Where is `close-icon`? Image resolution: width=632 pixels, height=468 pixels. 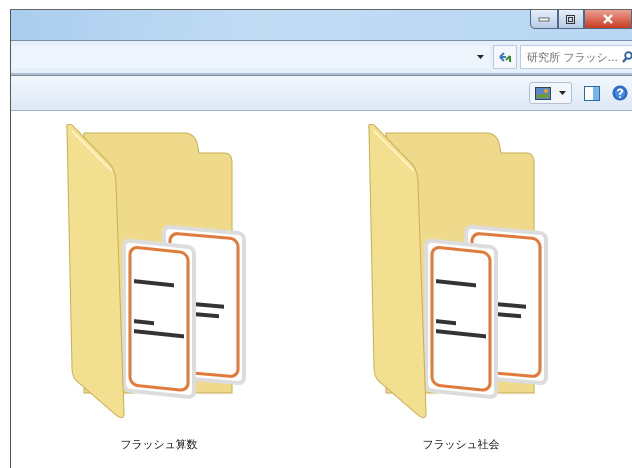
close-icon is located at coordinates (608, 19).